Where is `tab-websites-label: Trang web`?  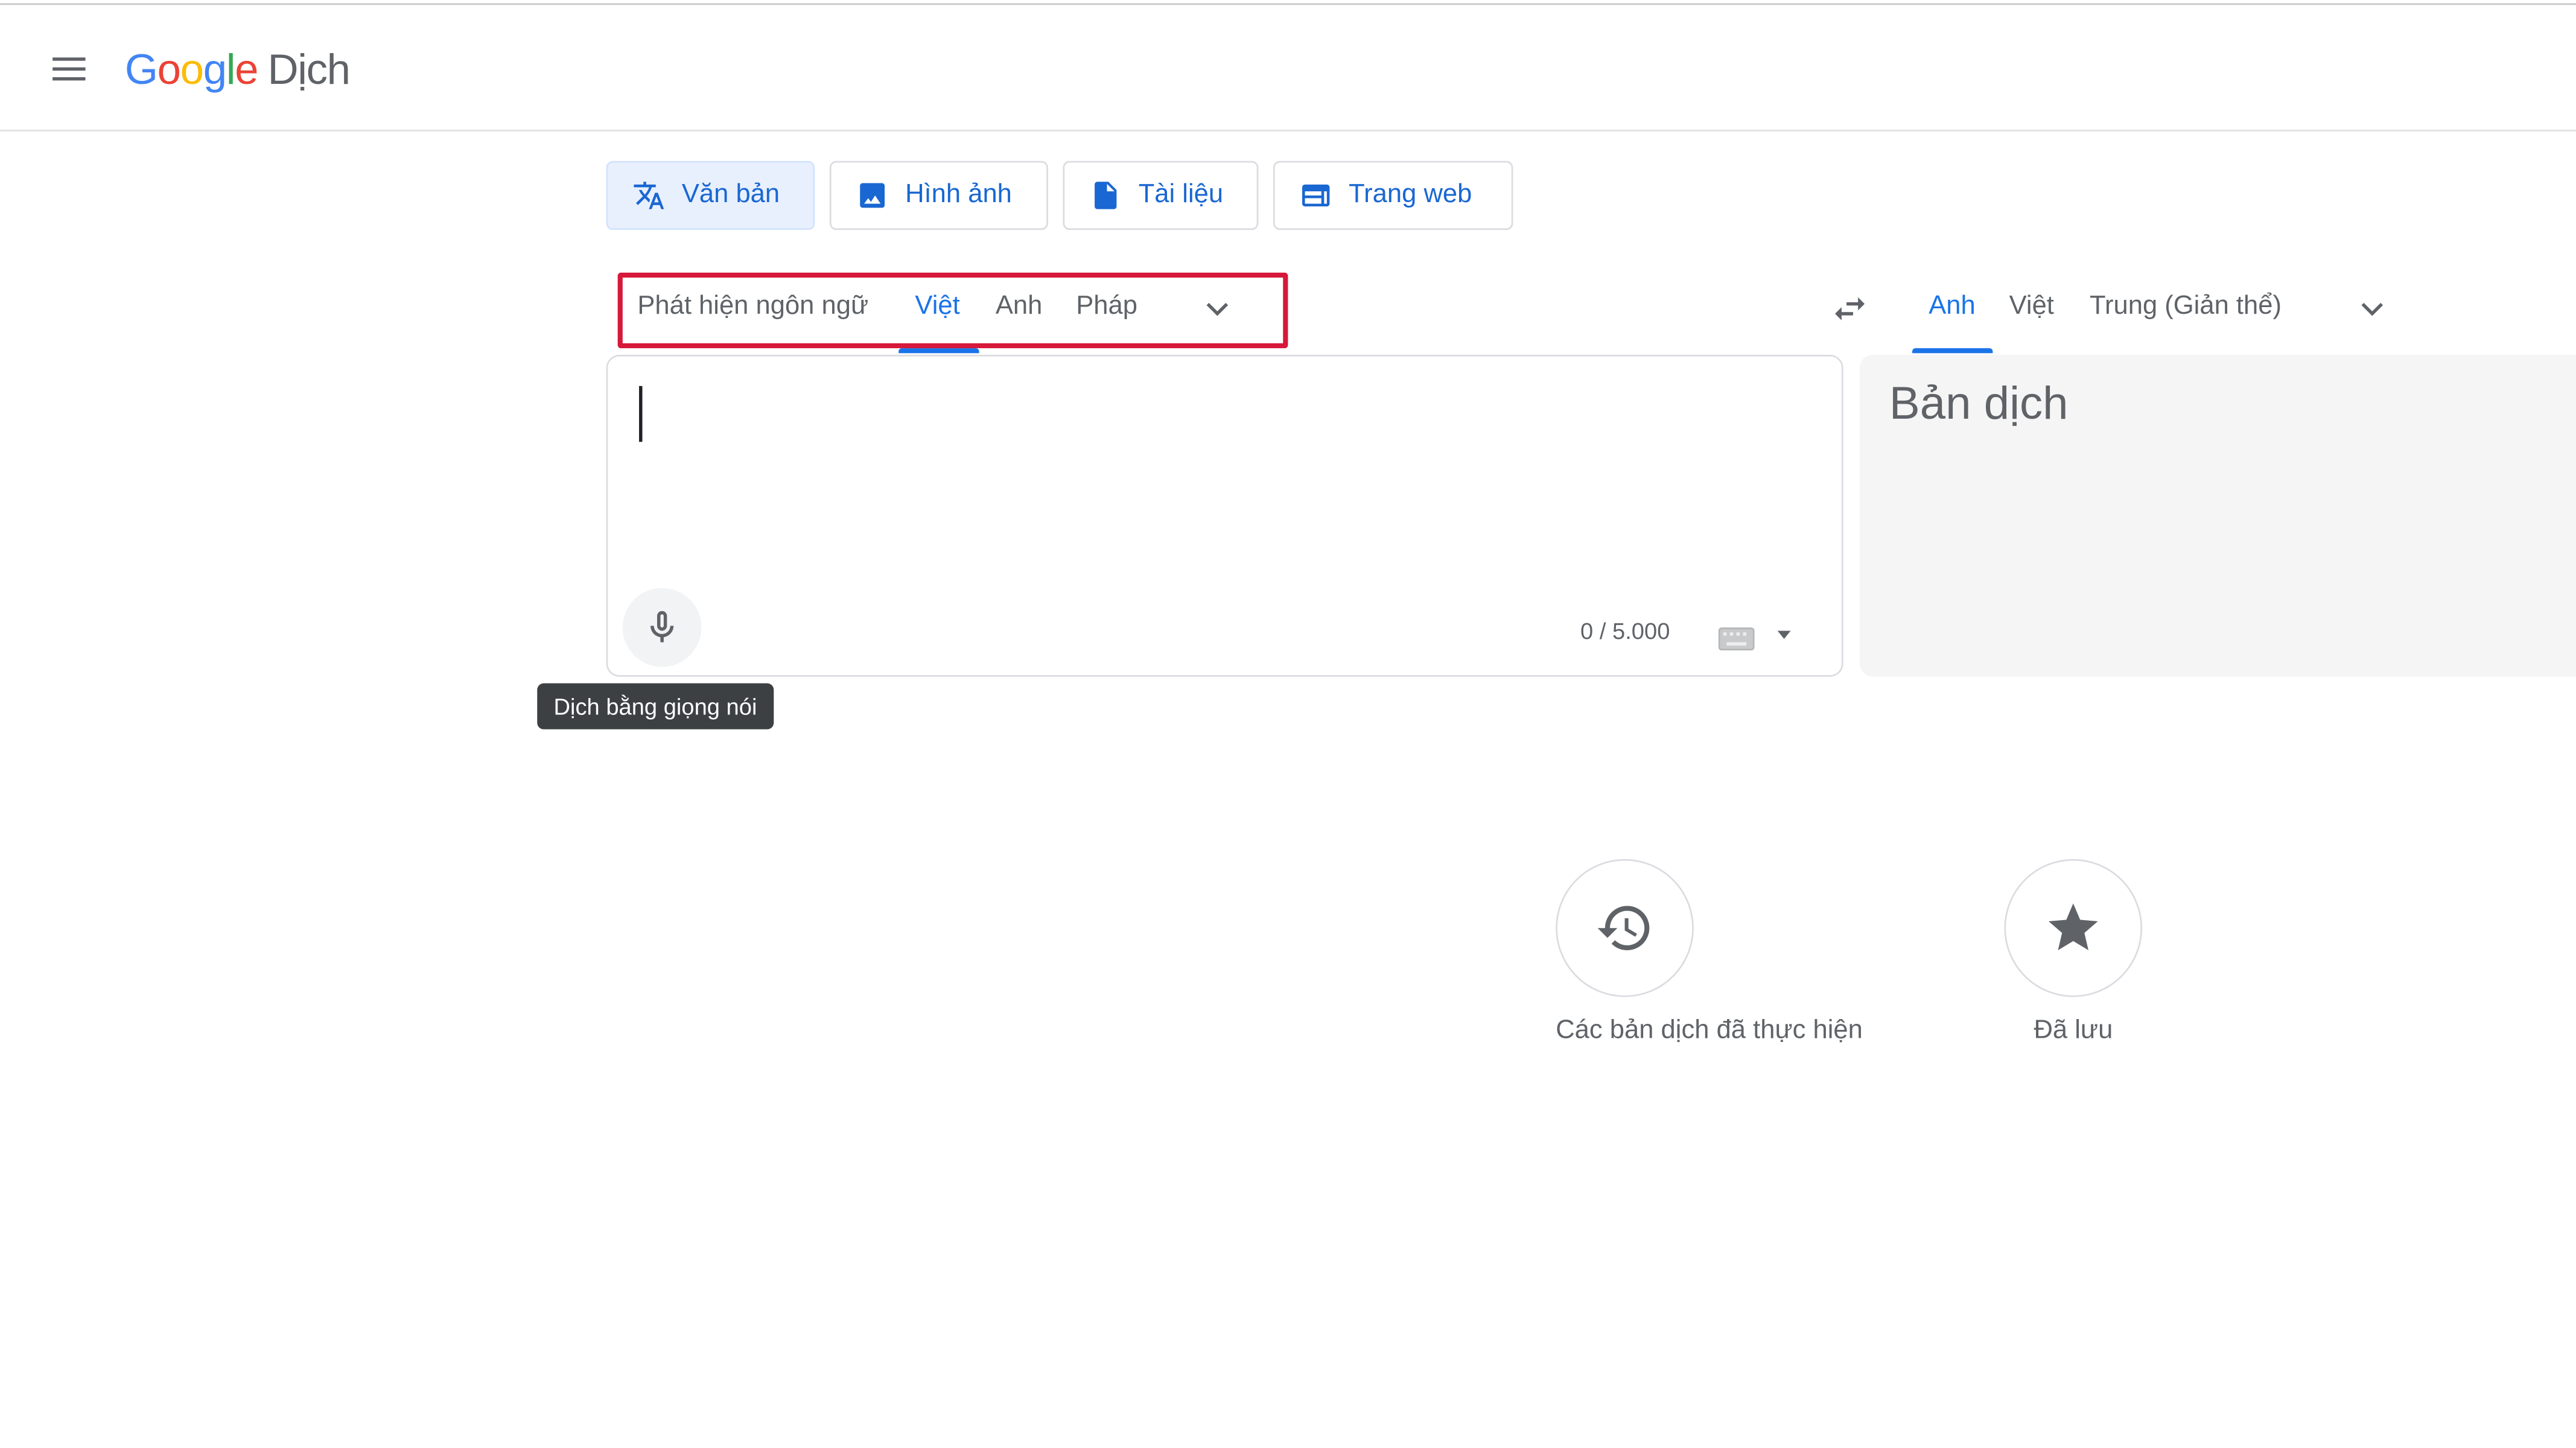
tab-websites-label: Trang web is located at coordinates (1411, 194).